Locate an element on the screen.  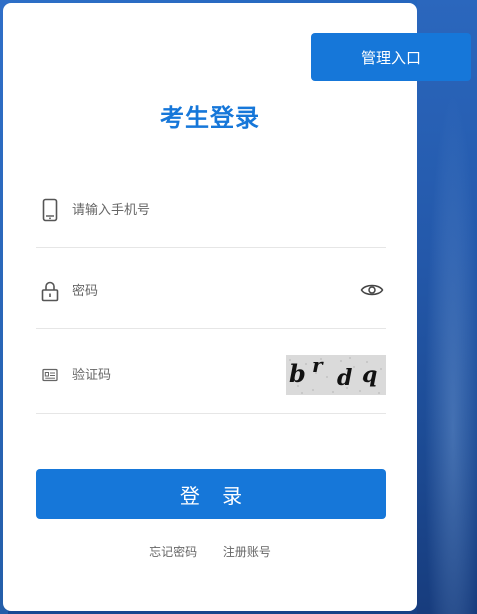
phone-field is located at coordinates (211, 218).